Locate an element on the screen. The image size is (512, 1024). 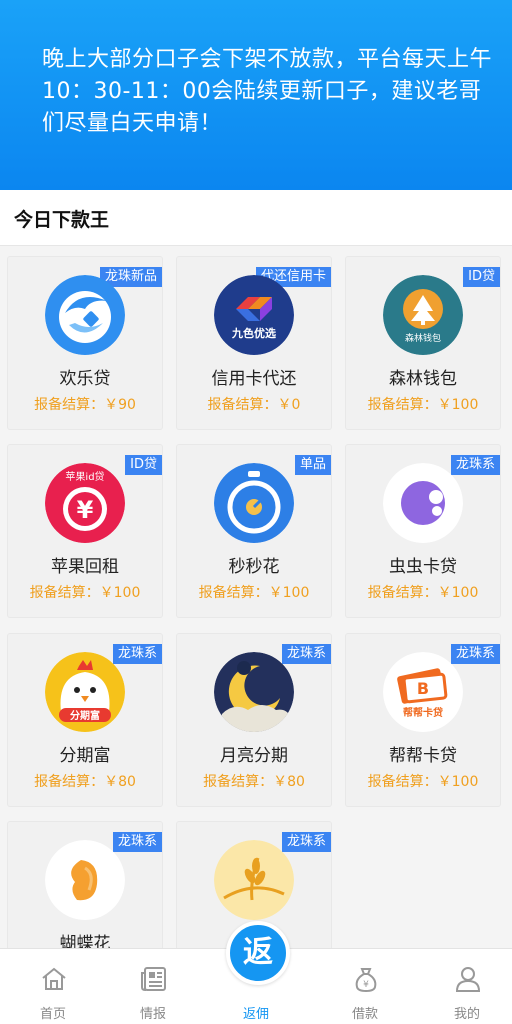
product-card: 龙珠系 分期富 分期富 报备结算：￥80 is located at coordinates (85, 720).